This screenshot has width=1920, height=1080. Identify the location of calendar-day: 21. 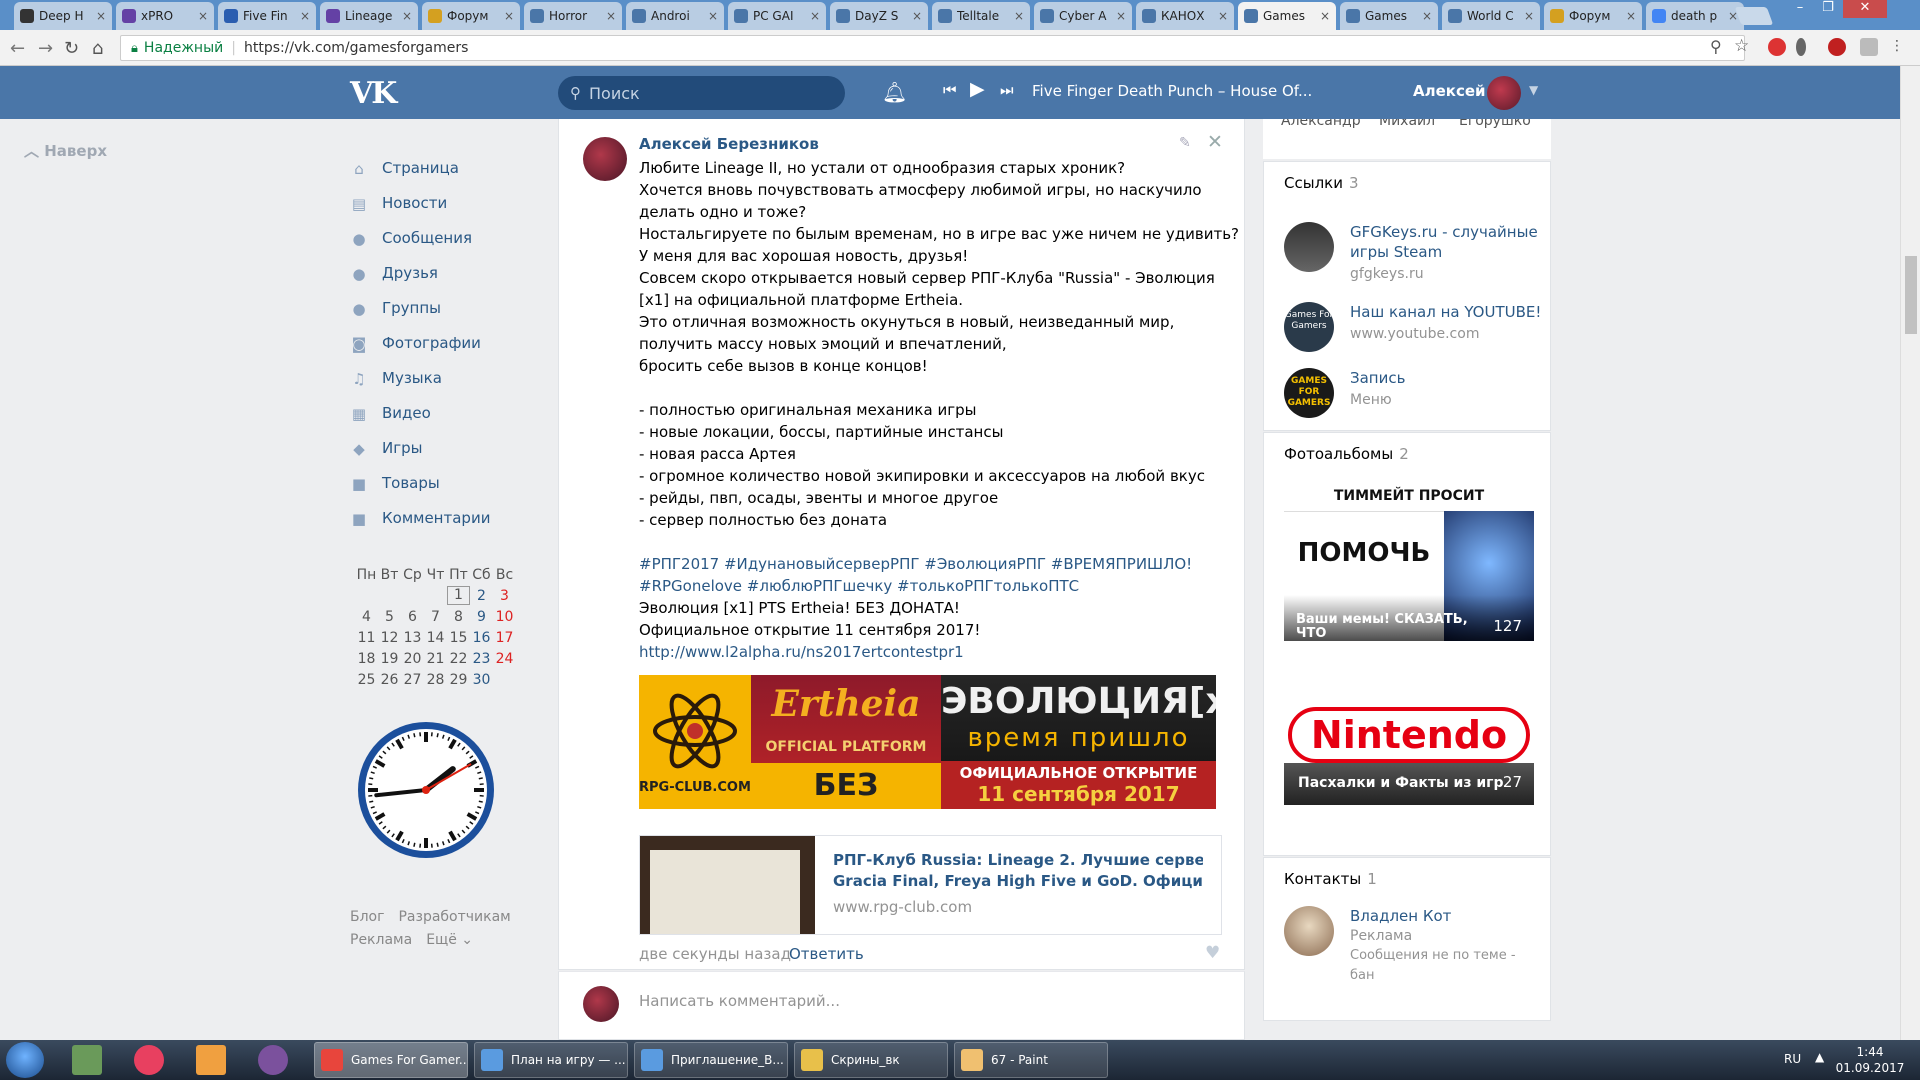
(435, 659).